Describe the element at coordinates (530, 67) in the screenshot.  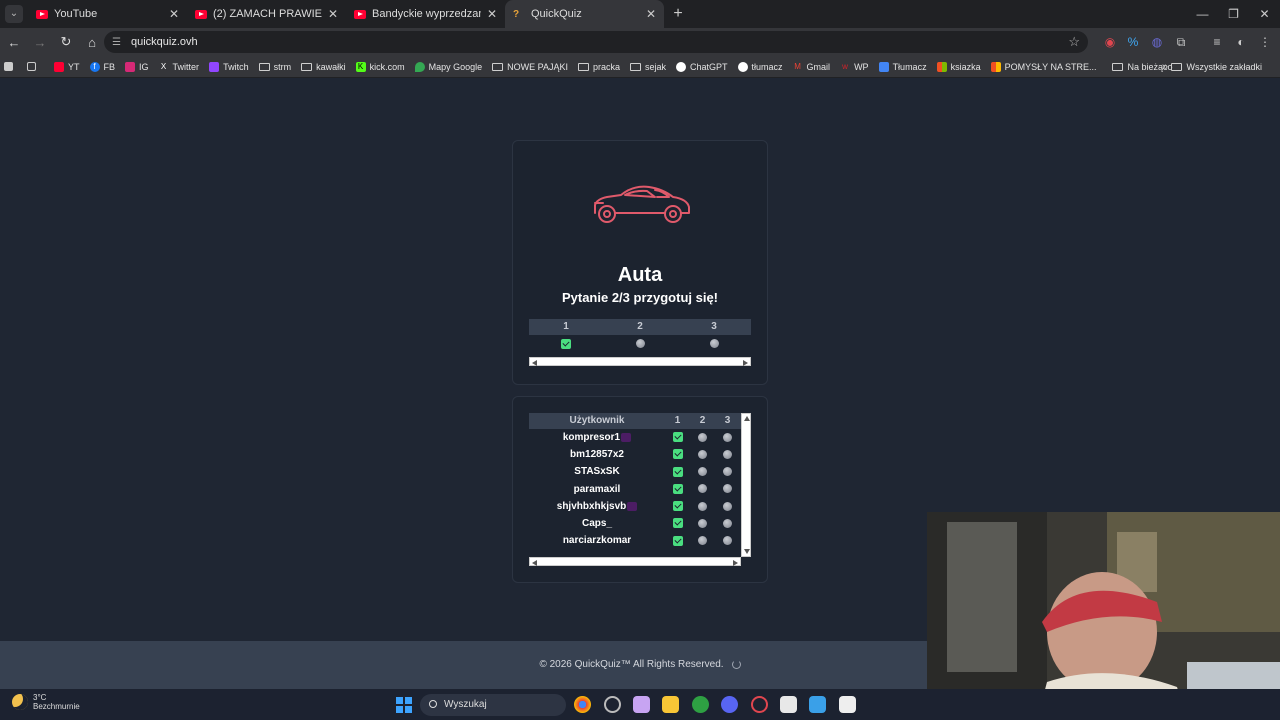
I see `bookmark-nowe-pajaki: NOWE PAJĄKI` at that location.